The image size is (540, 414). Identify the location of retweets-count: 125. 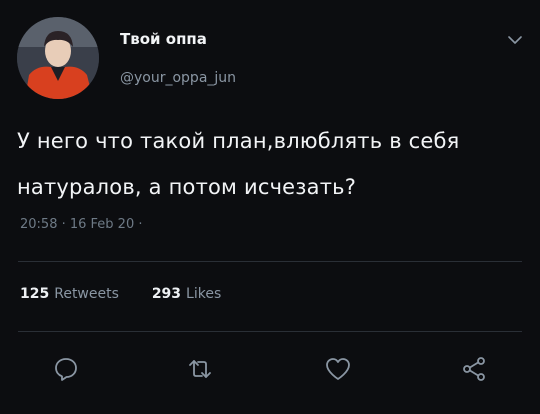
(35, 294).